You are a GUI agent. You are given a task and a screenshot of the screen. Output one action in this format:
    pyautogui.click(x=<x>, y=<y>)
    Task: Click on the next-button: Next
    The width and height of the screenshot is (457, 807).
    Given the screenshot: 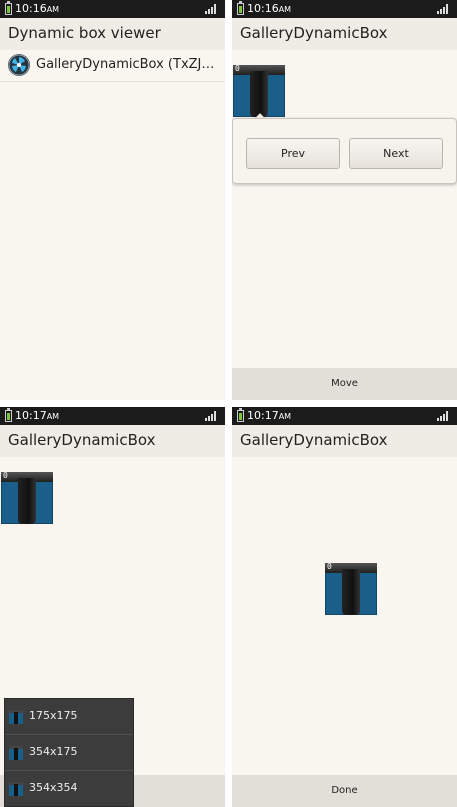 What is the action you would take?
    pyautogui.click(x=396, y=153)
    